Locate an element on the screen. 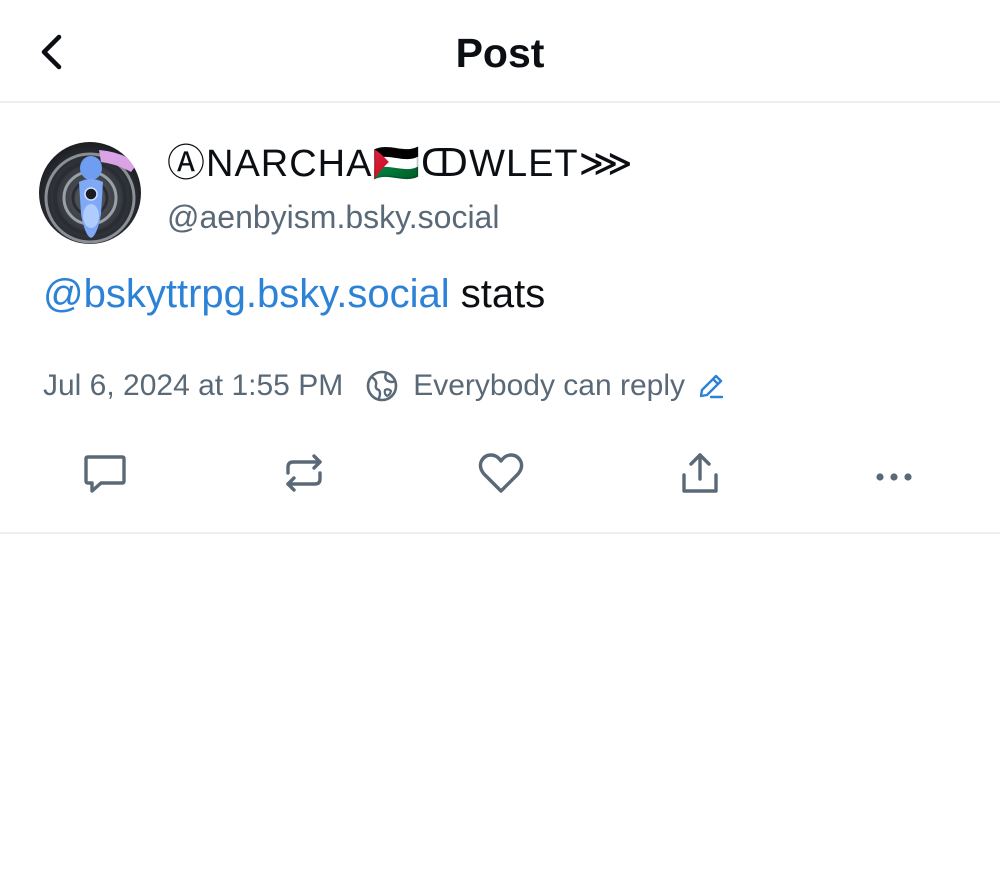 The height and width of the screenshot is (872, 1000). heart-icon is located at coordinates (501, 473).